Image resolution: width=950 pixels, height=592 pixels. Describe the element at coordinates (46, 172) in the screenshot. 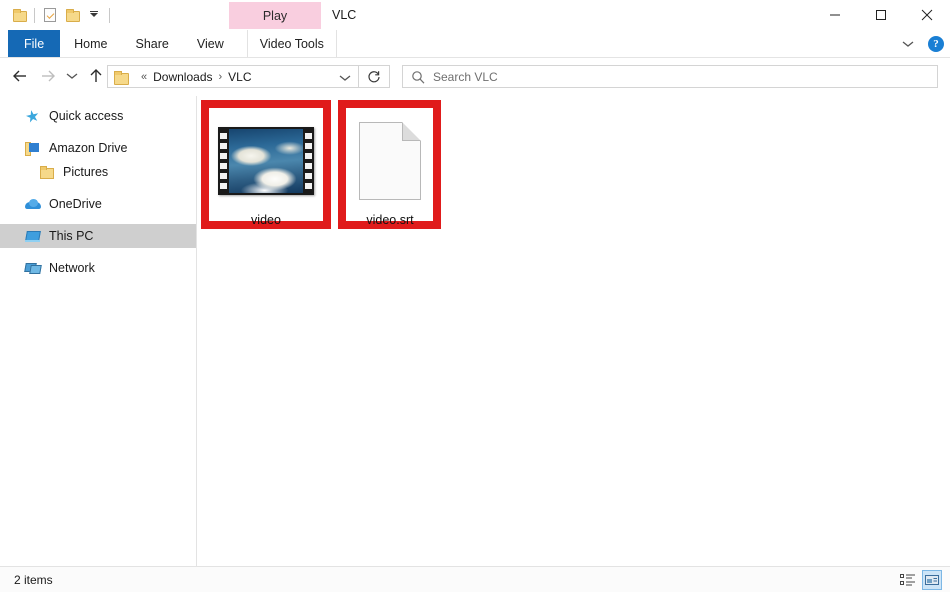

I see `folder-icon` at that location.